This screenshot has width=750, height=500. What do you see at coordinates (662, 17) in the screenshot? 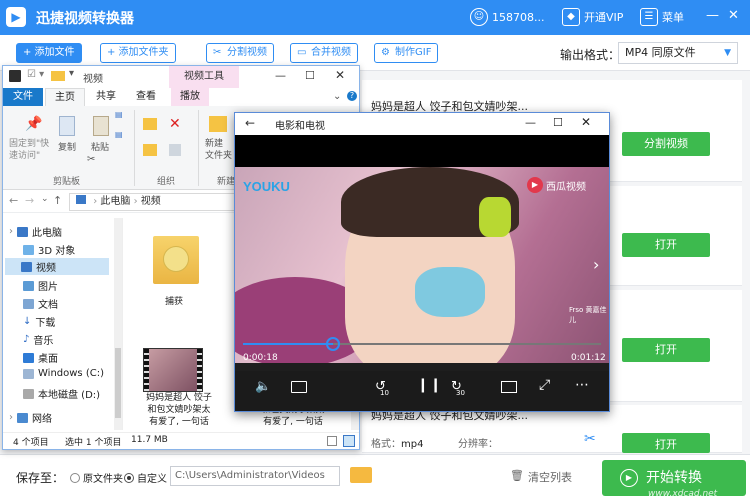
I see `menu-button: ☰ 菜单` at bounding box center [662, 17].